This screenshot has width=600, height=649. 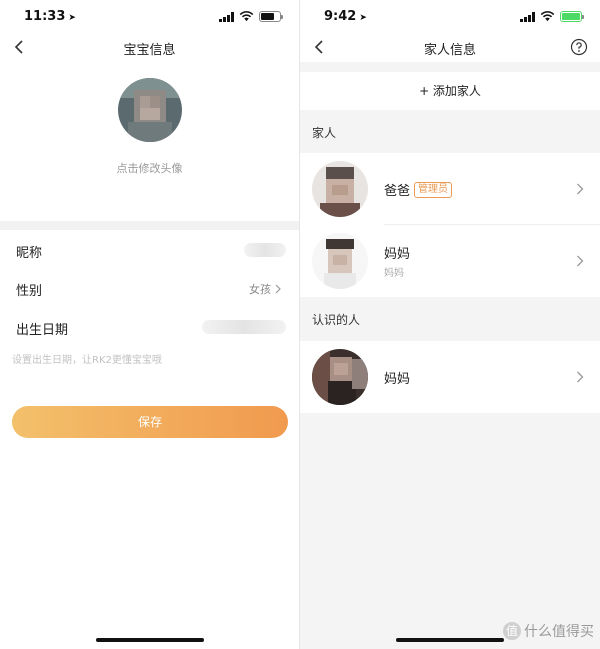 I want to click on watermark: 值 什么值得买, so click(x=548, y=631).